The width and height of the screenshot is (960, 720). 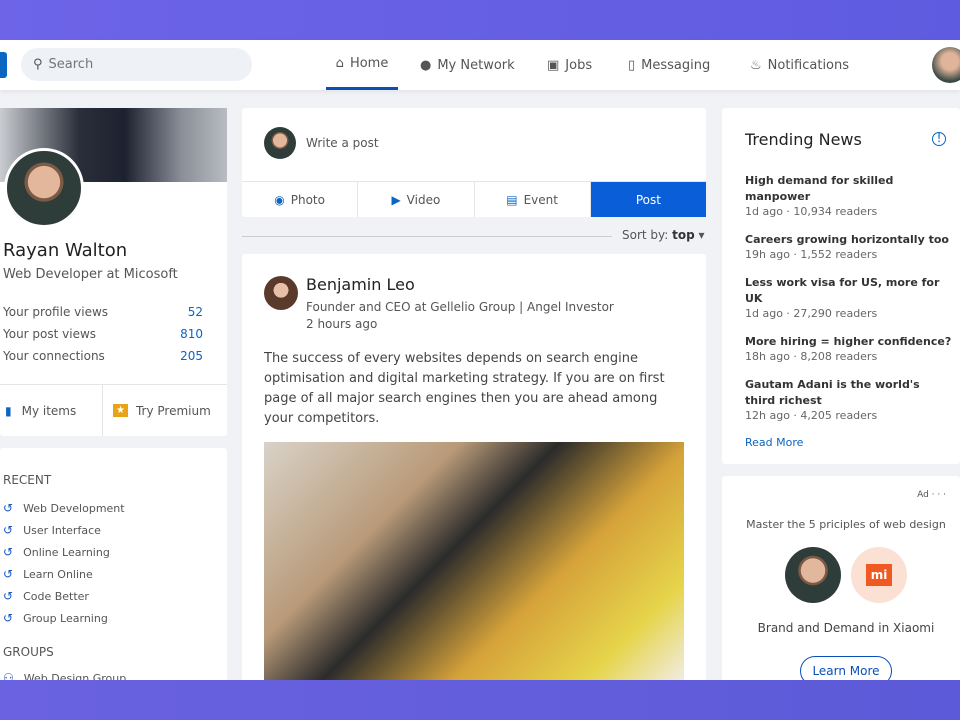 I want to click on stat-connections: Your connections 205, so click(x=103, y=356).